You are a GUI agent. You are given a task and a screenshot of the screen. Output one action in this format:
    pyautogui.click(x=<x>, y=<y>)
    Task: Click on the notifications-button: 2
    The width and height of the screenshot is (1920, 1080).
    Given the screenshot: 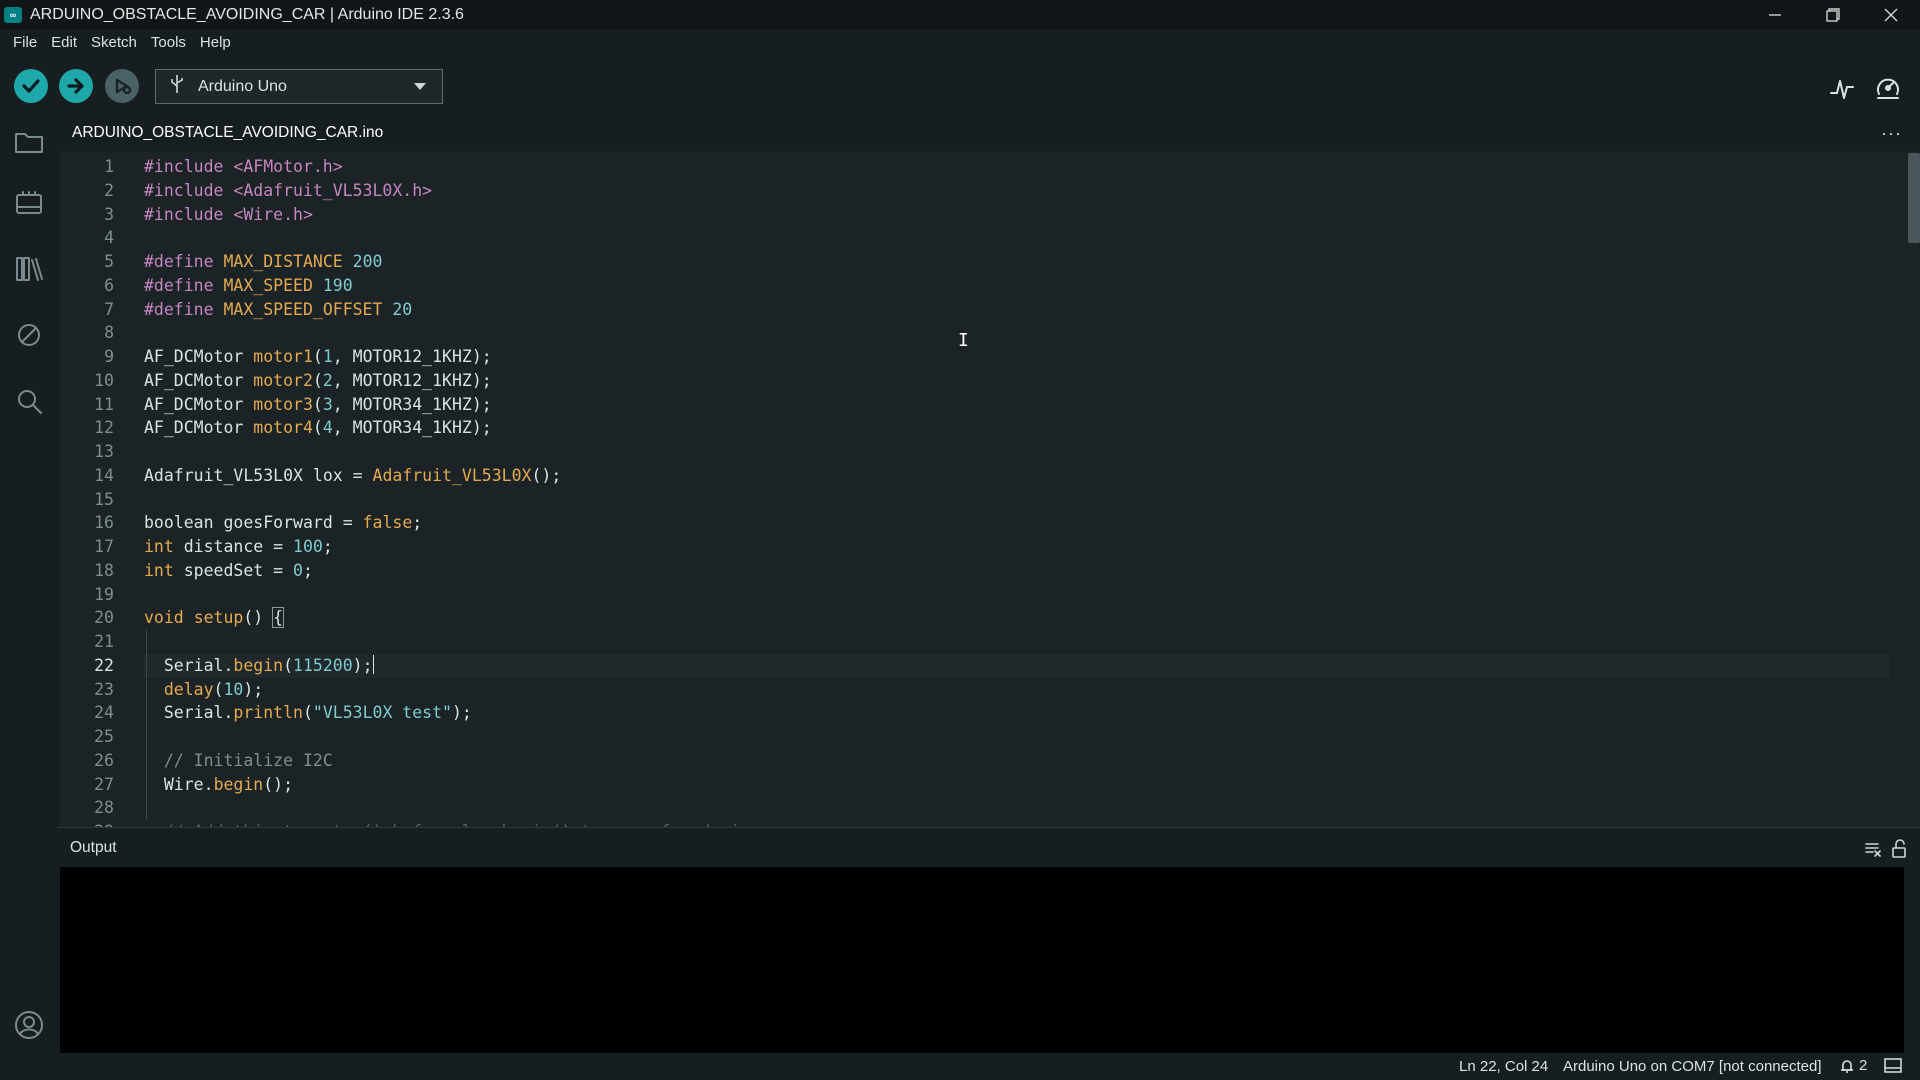 What is the action you would take?
    pyautogui.click(x=1853, y=1065)
    